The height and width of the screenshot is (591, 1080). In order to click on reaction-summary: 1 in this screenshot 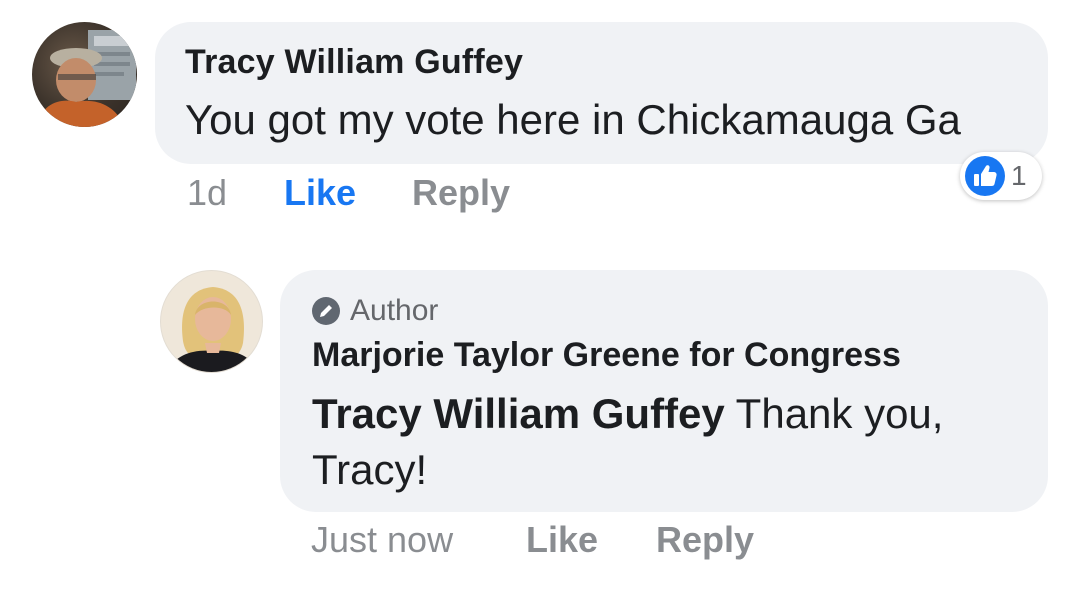, I will do `click(1001, 176)`.